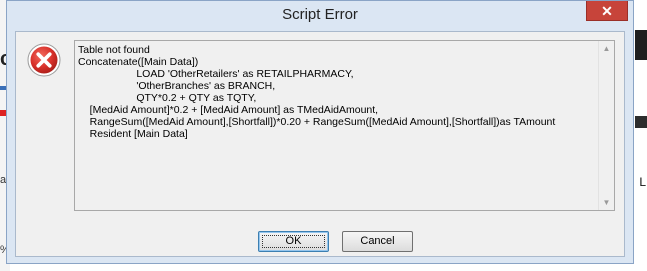 The width and height of the screenshot is (647, 271). What do you see at coordinates (138, 62) in the screenshot?
I see `message-line: Concatenate([Main Data])` at bounding box center [138, 62].